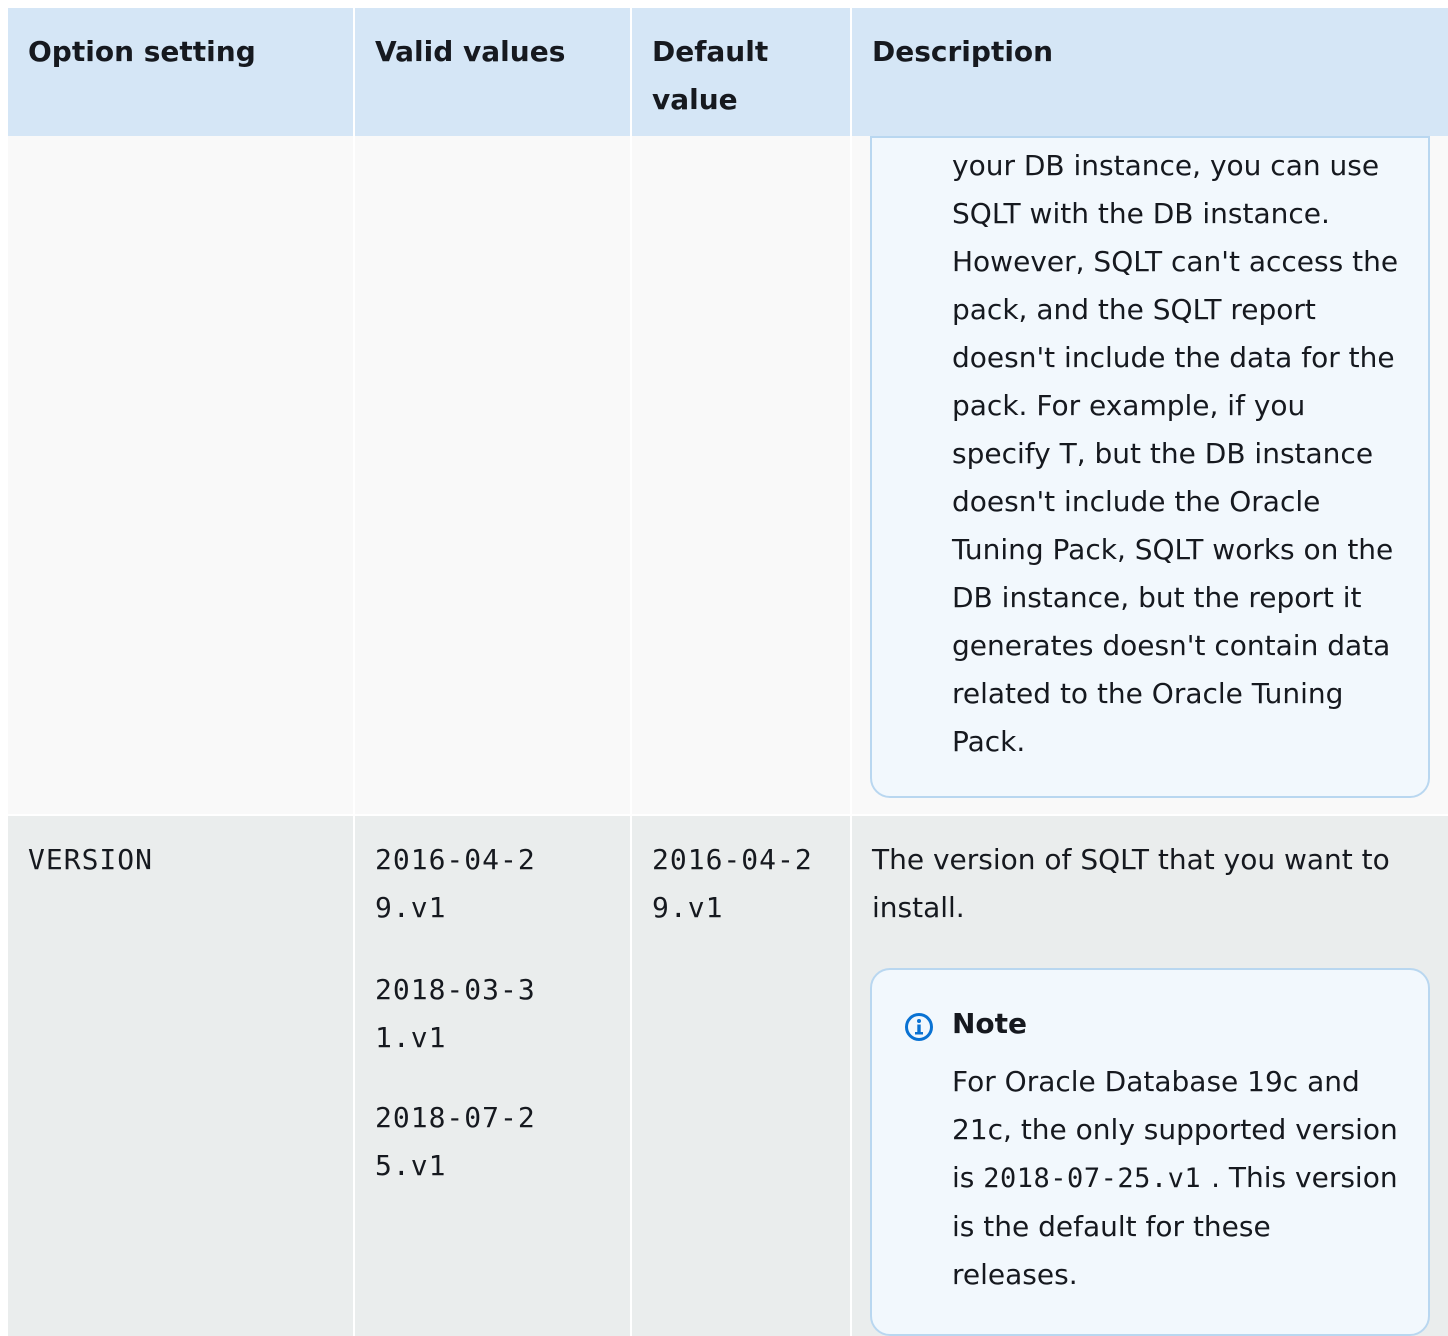 The height and width of the screenshot is (1336, 1448). Describe the element at coordinates (91, 859) in the screenshot. I see `option-name: VERSION` at that location.